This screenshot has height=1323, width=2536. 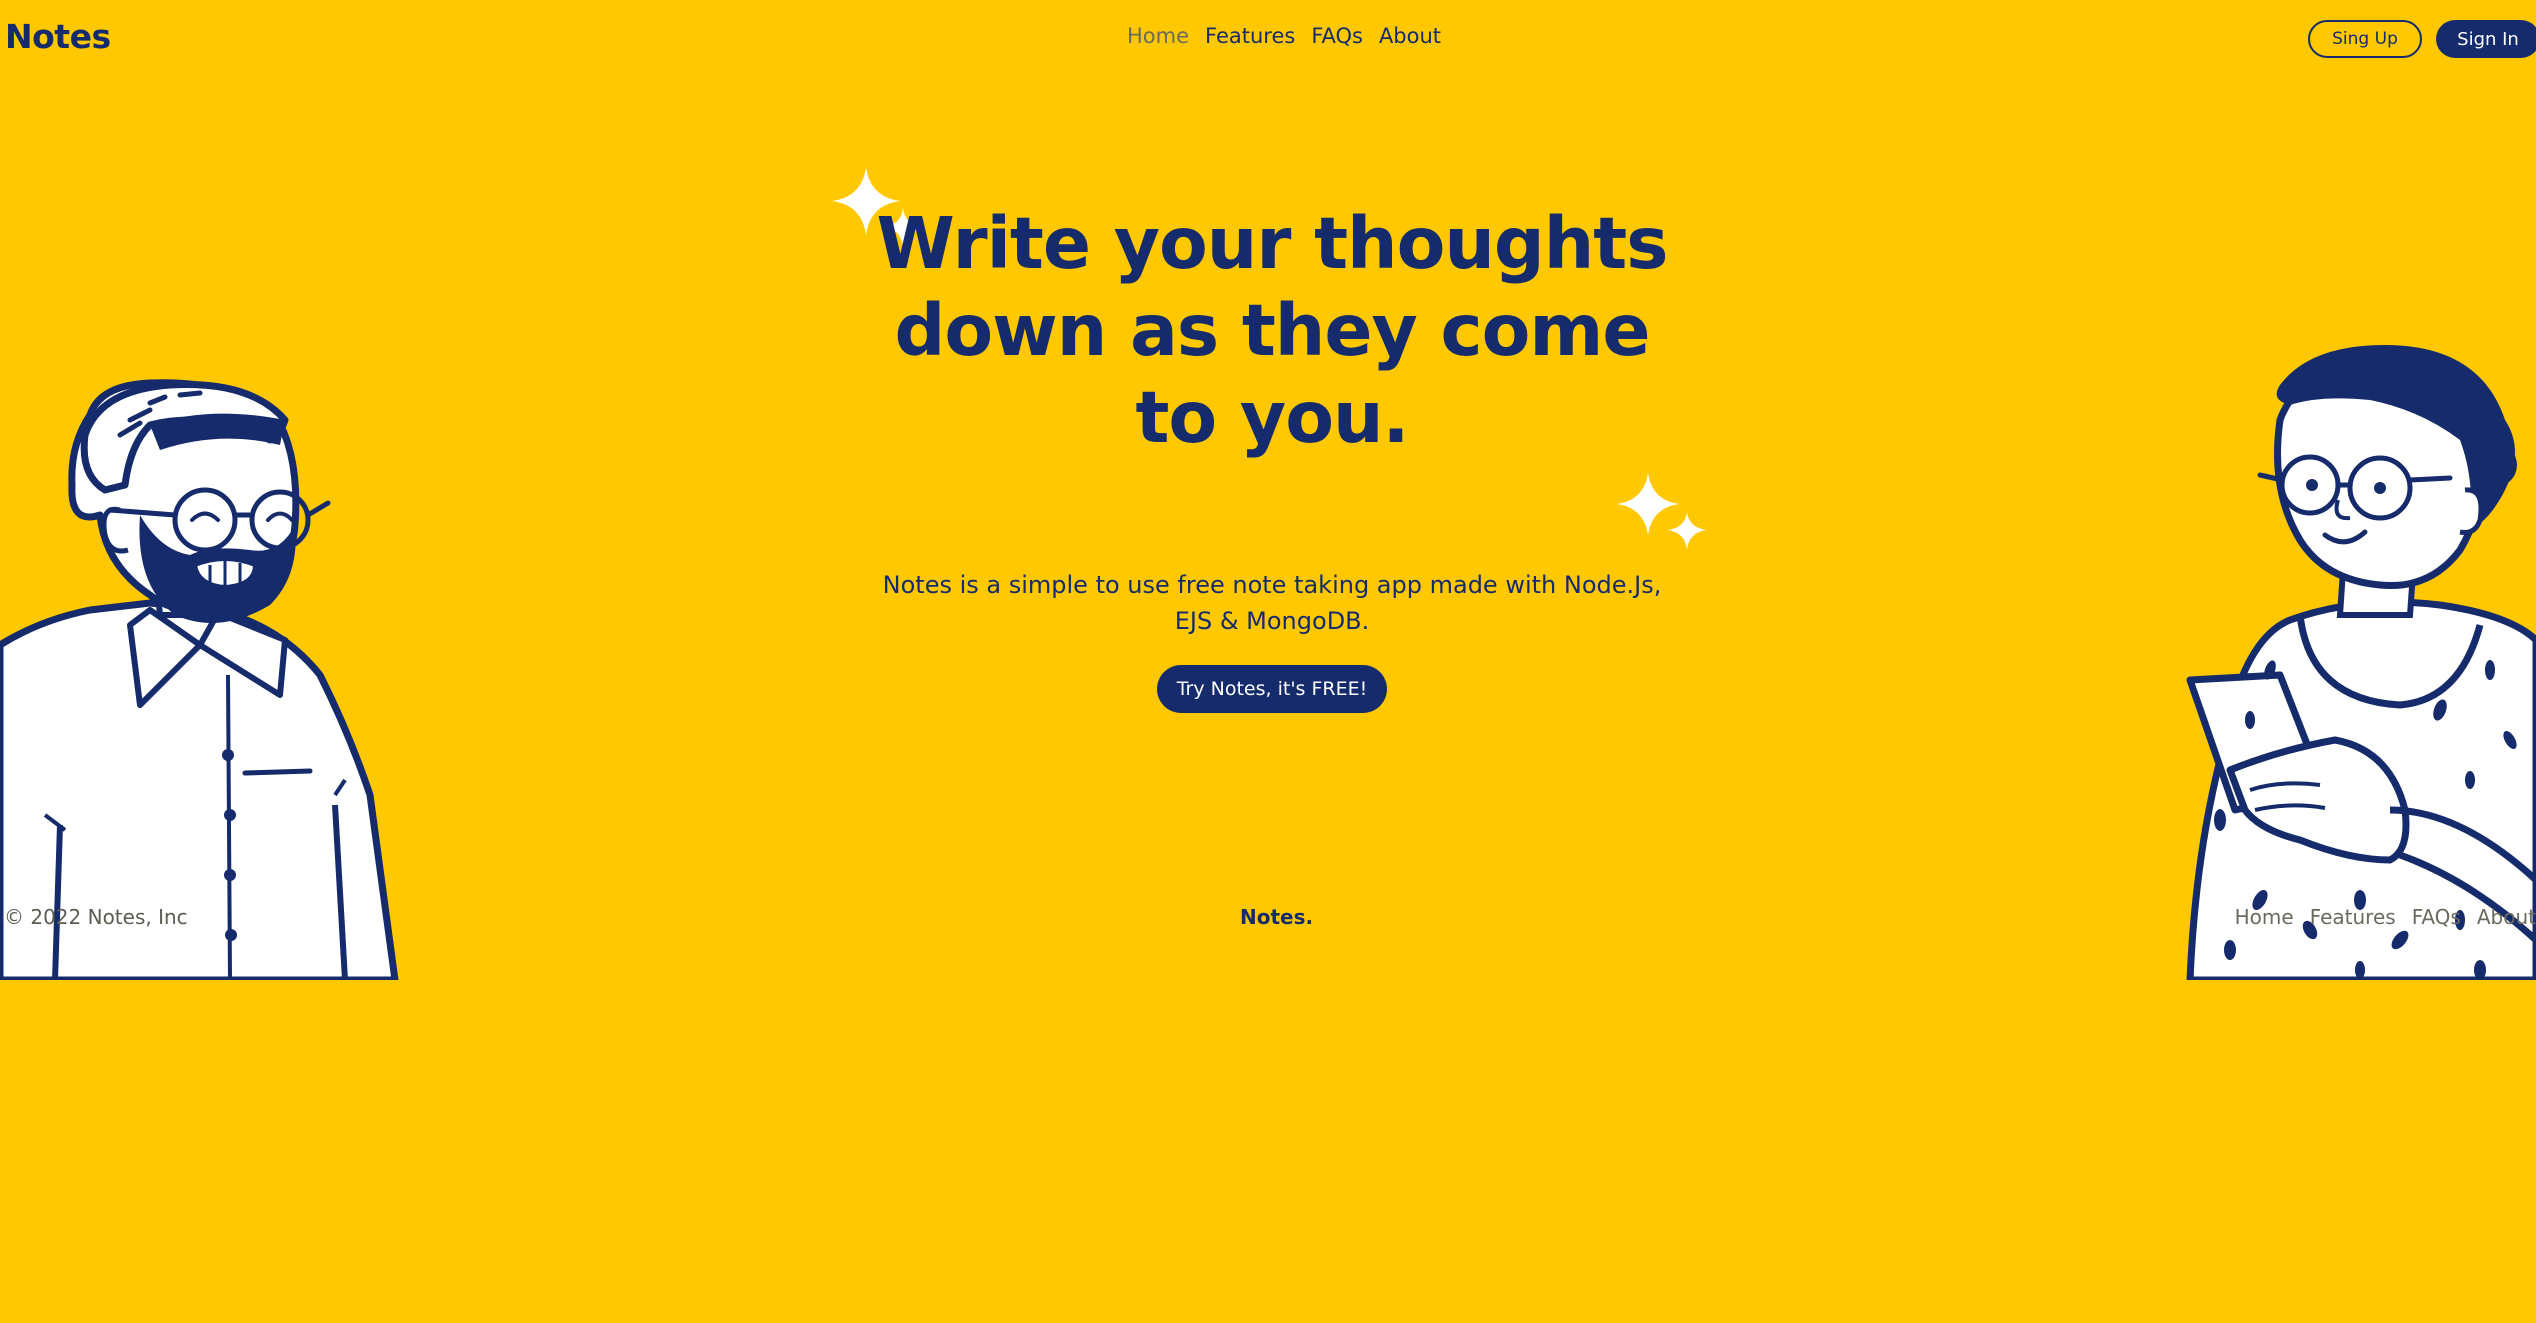 I want to click on footer-brand: Notes., so click(x=1276, y=917).